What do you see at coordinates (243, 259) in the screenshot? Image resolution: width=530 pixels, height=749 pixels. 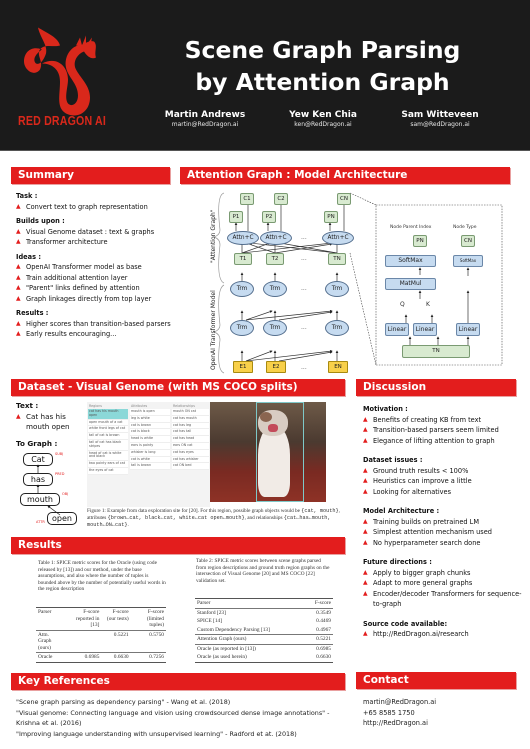 I see `node-t1: T1` at bounding box center [243, 259].